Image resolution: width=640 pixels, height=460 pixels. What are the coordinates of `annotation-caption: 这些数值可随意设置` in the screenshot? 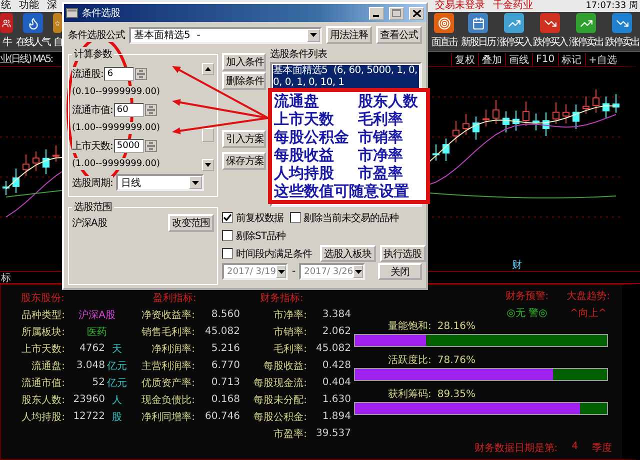 It's located at (342, 191).